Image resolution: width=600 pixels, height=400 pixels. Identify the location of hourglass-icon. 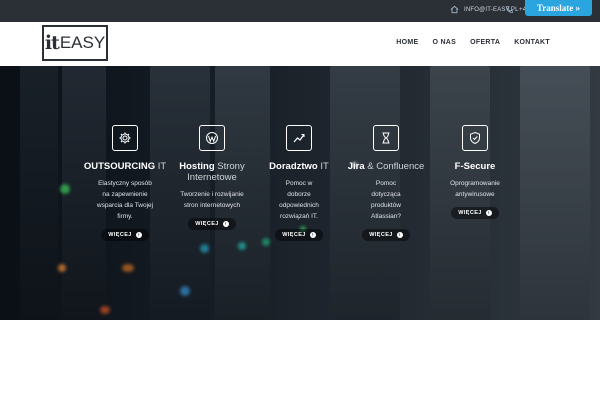
(386, 138).